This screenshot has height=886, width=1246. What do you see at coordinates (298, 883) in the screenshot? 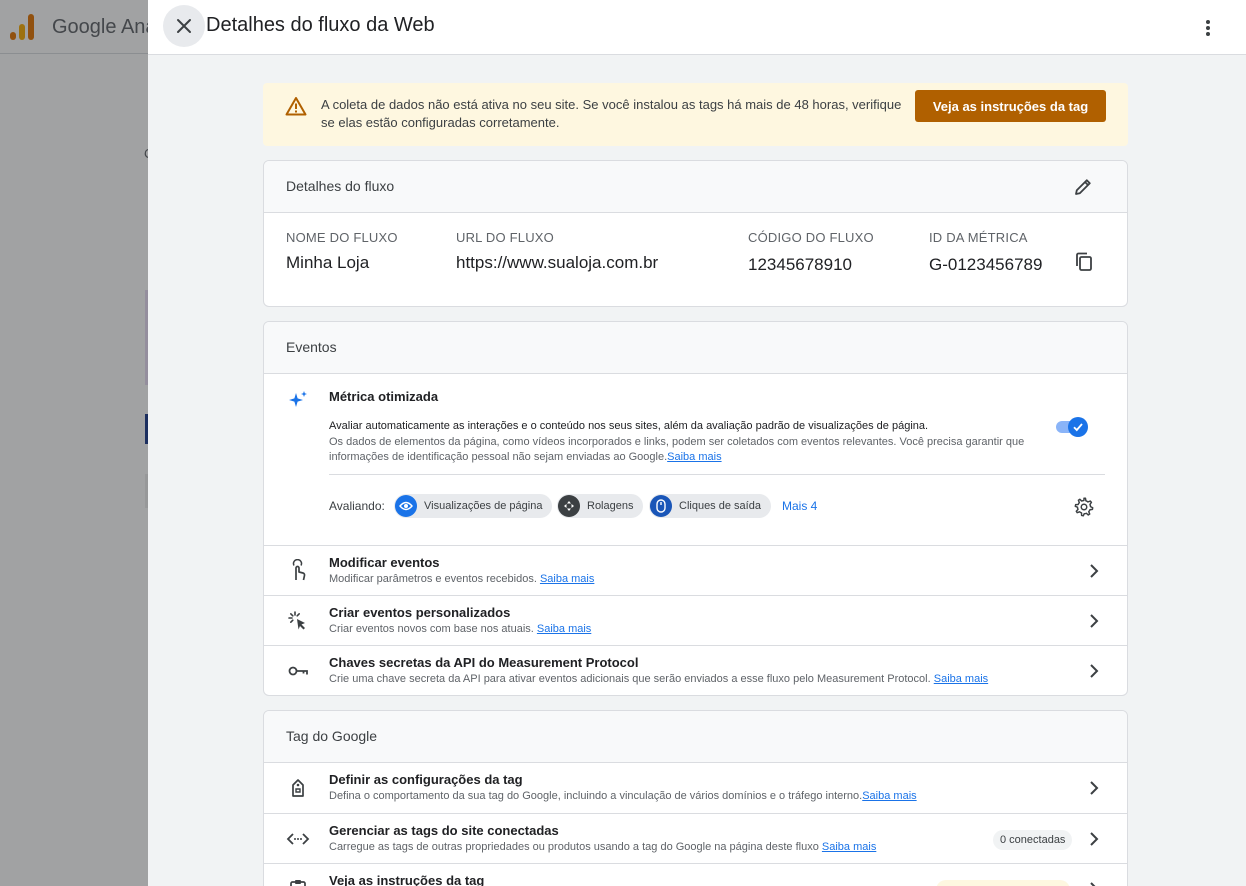
I see `clipboard-icon` at bounding box center [298, 883].